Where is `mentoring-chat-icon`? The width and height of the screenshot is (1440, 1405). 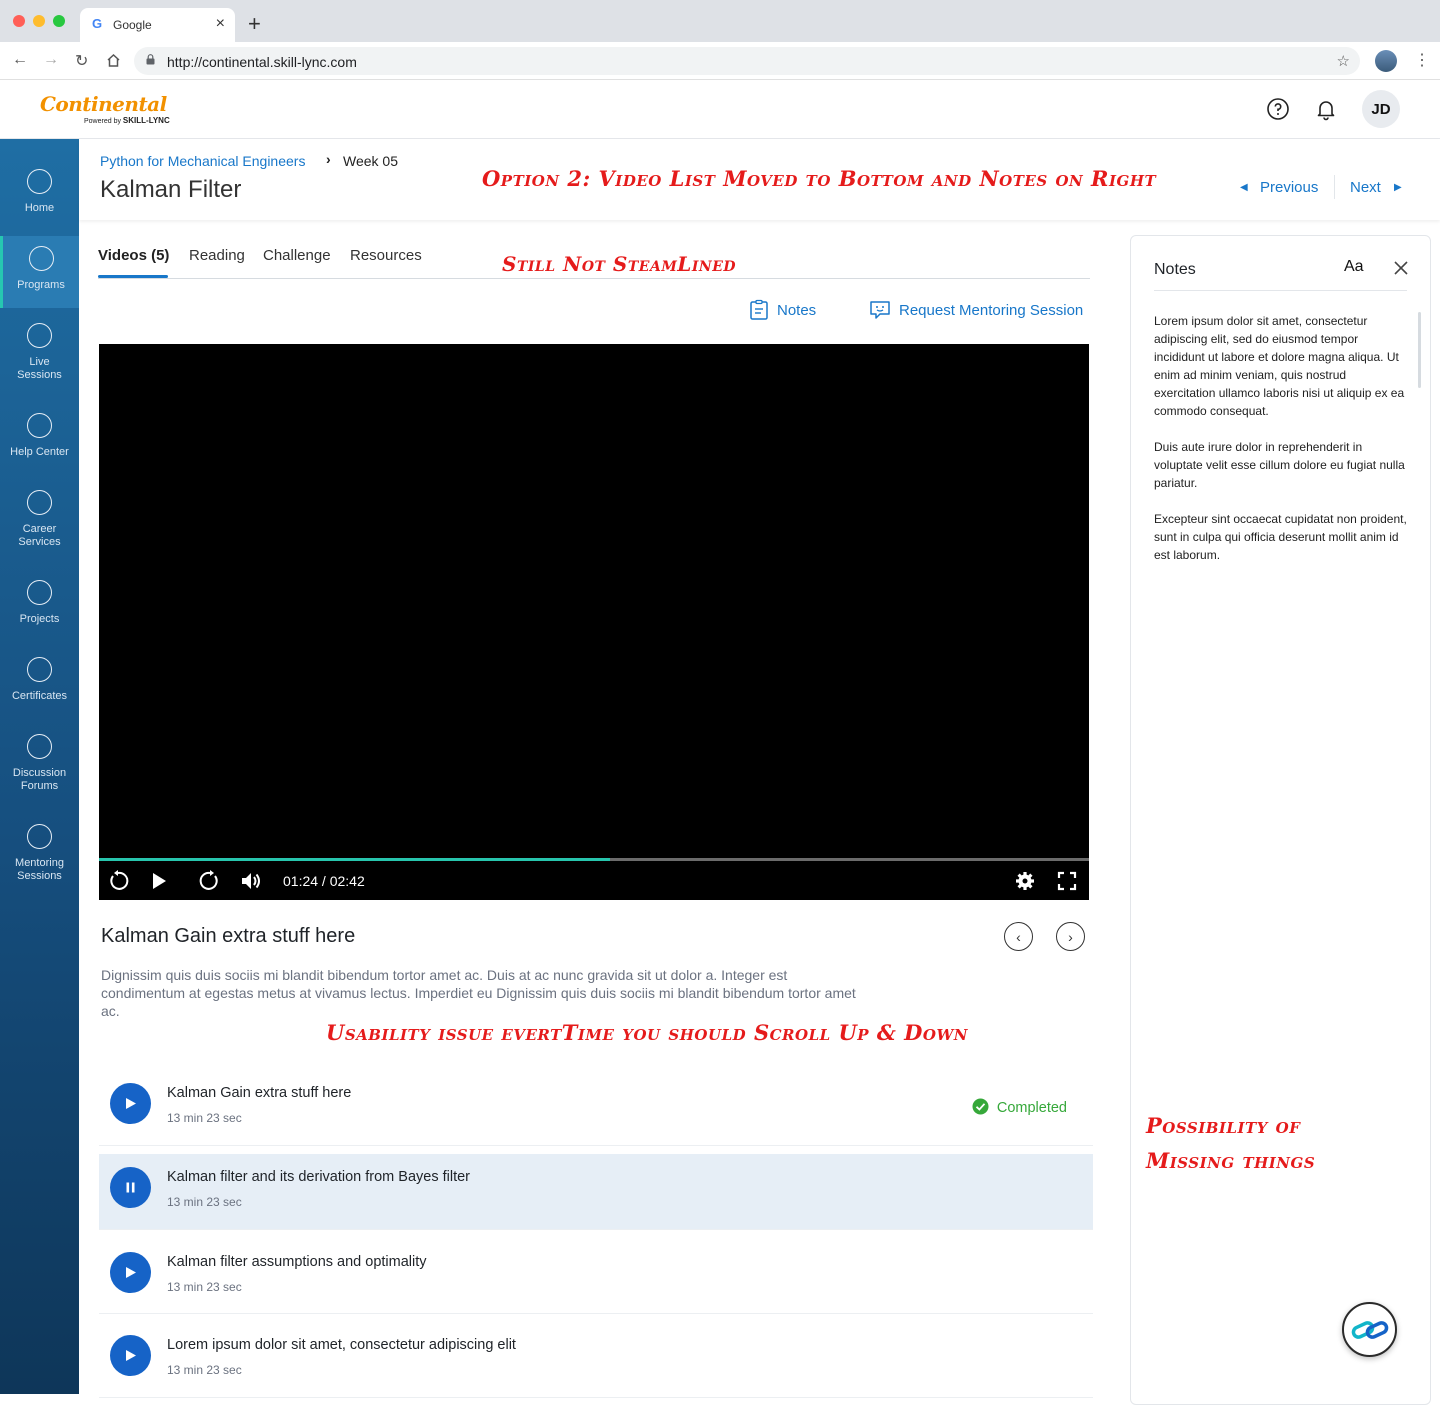
mentoring-chat-icon is located at coordinates (880, 310).